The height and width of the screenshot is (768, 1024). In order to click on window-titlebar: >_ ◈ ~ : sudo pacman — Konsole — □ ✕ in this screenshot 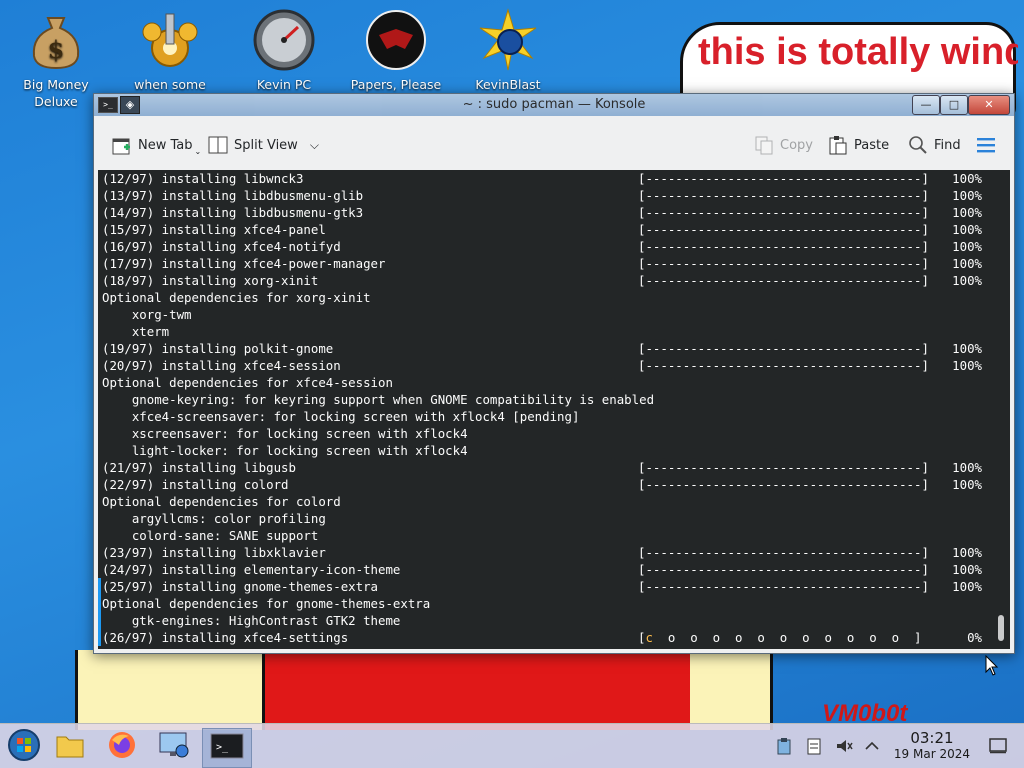, I will do `click(554, 105)`.